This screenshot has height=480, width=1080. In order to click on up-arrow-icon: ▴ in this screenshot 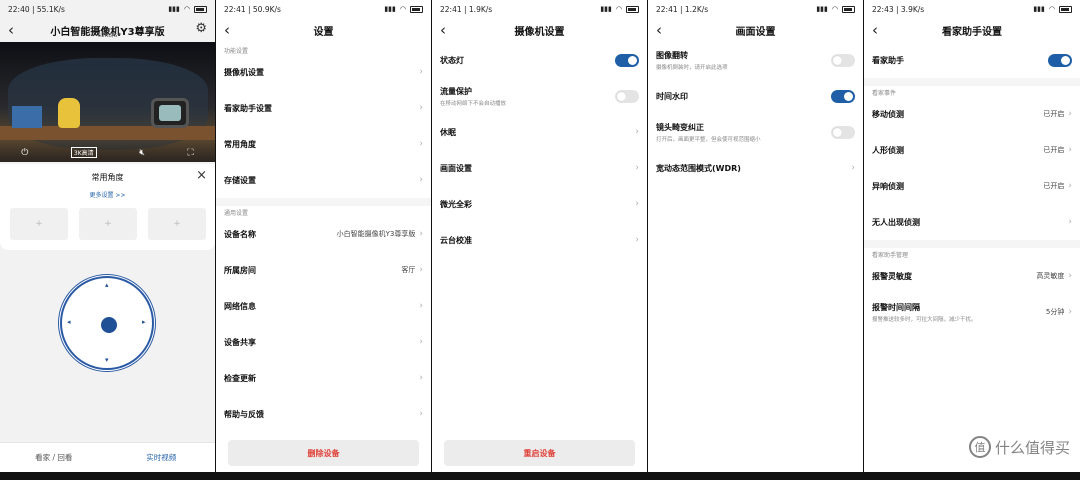, I will do `click(107, 285)`.